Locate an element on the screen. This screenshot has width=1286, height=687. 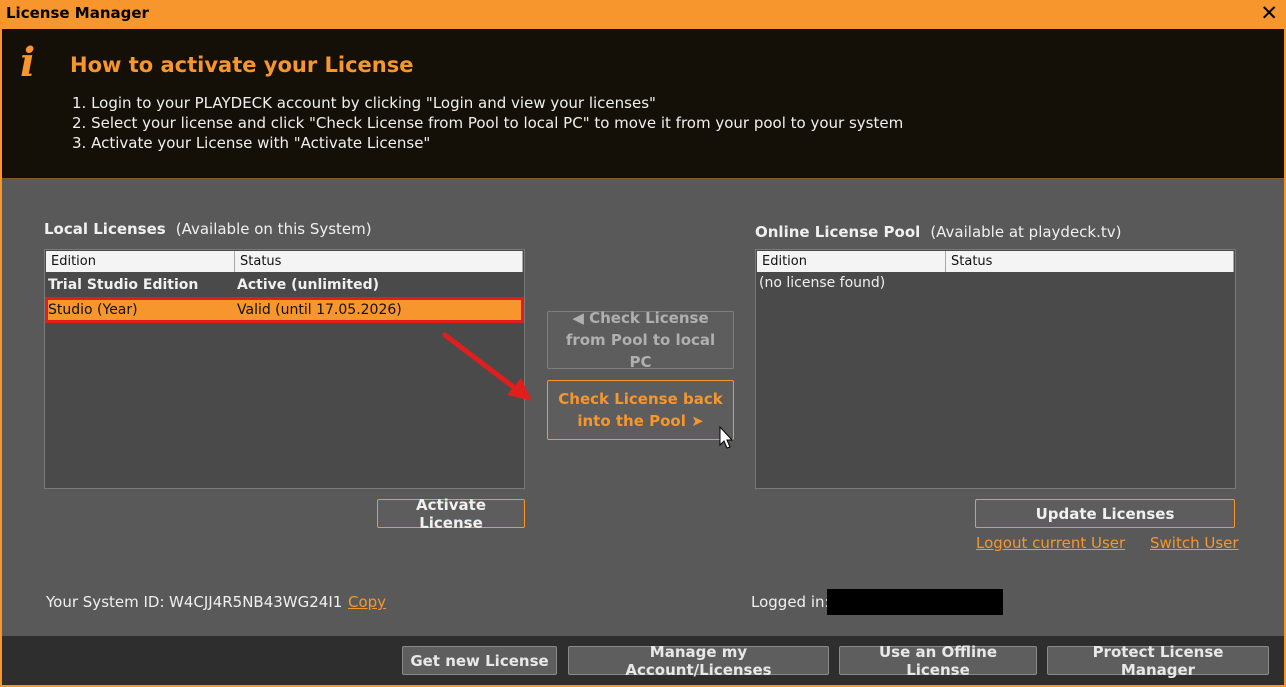
system-id-value: W4CJJ4R5NB43WG24I1 is located at coordinates (256, 602).